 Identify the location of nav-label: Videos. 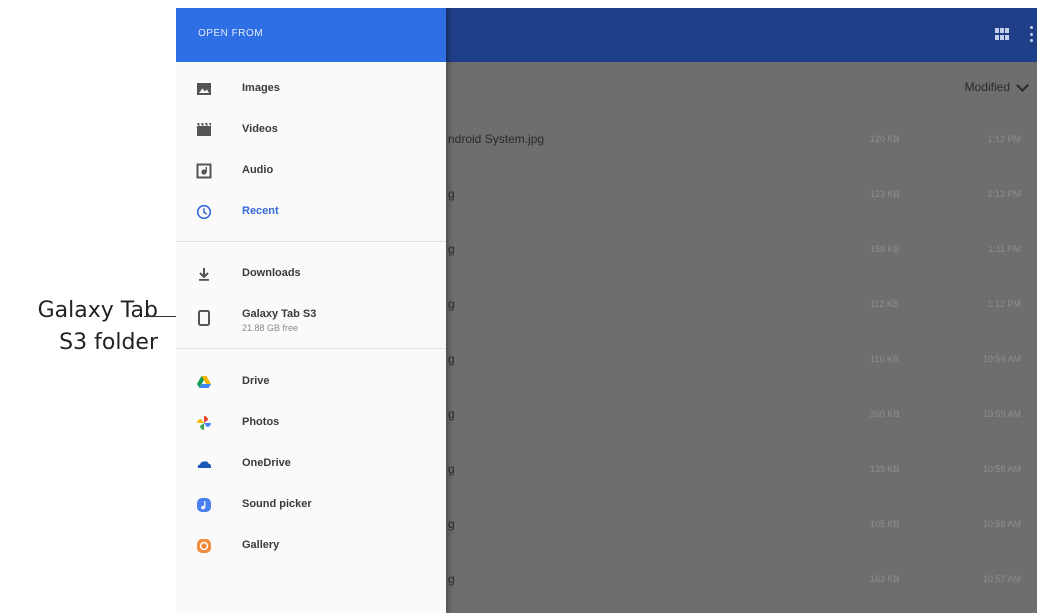
(260, 129).